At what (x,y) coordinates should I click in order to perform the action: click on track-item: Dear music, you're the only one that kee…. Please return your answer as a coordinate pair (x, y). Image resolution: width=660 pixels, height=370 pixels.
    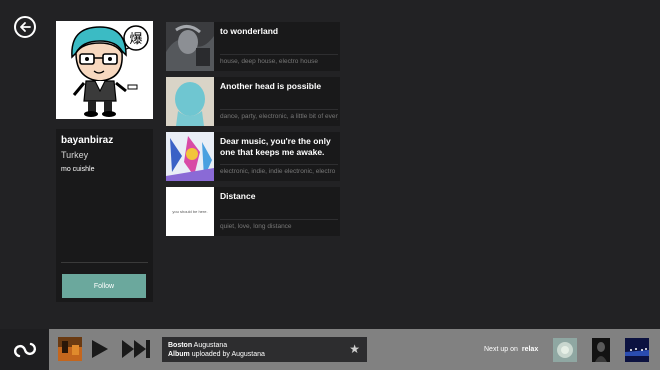
    Looking at the image, I should click on (253, 156).